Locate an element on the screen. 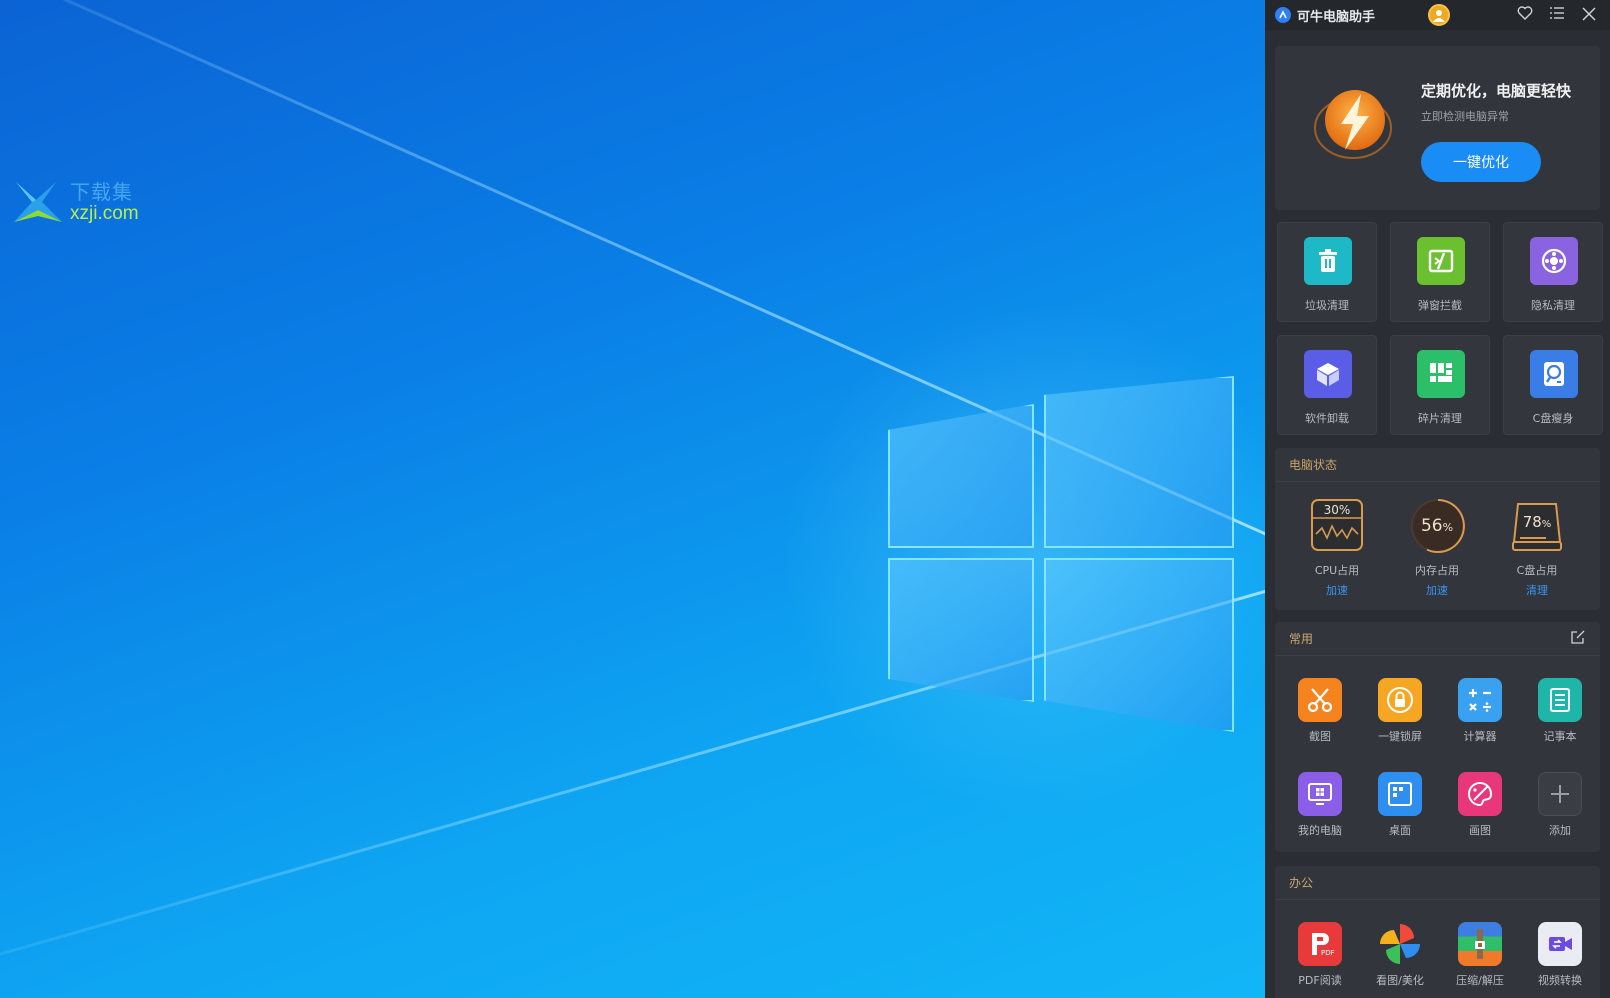 The image size is (1610, 998). tool-tile-popup-block: 弹窗拦截 is located at coordinates (1440, 272).